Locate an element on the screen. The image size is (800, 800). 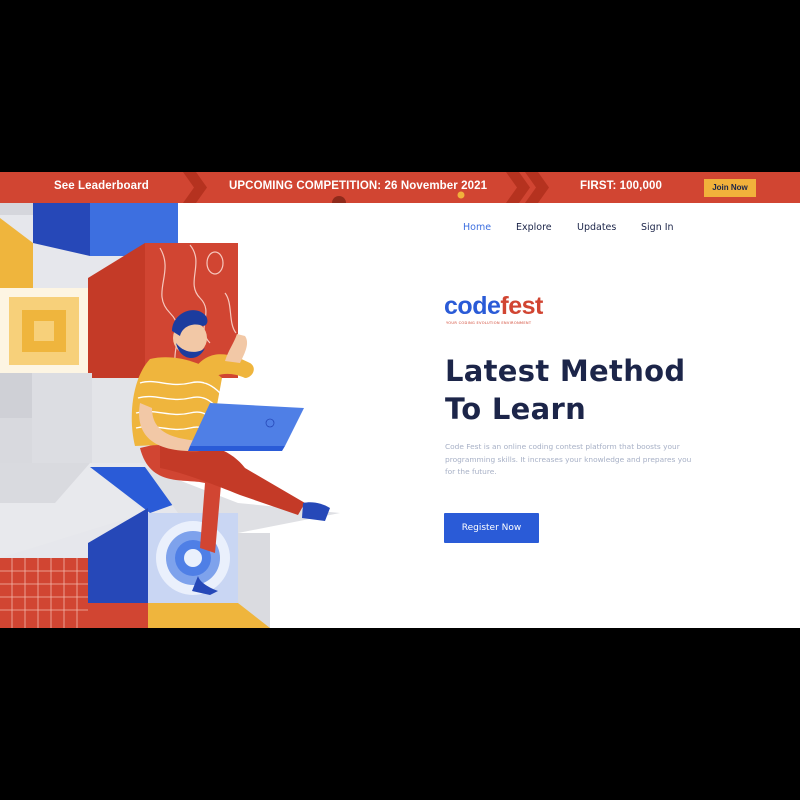
logo-tagline: YOUR CODING EVOLUTION ENVIRONMENT is located at coordinates (489, 323).